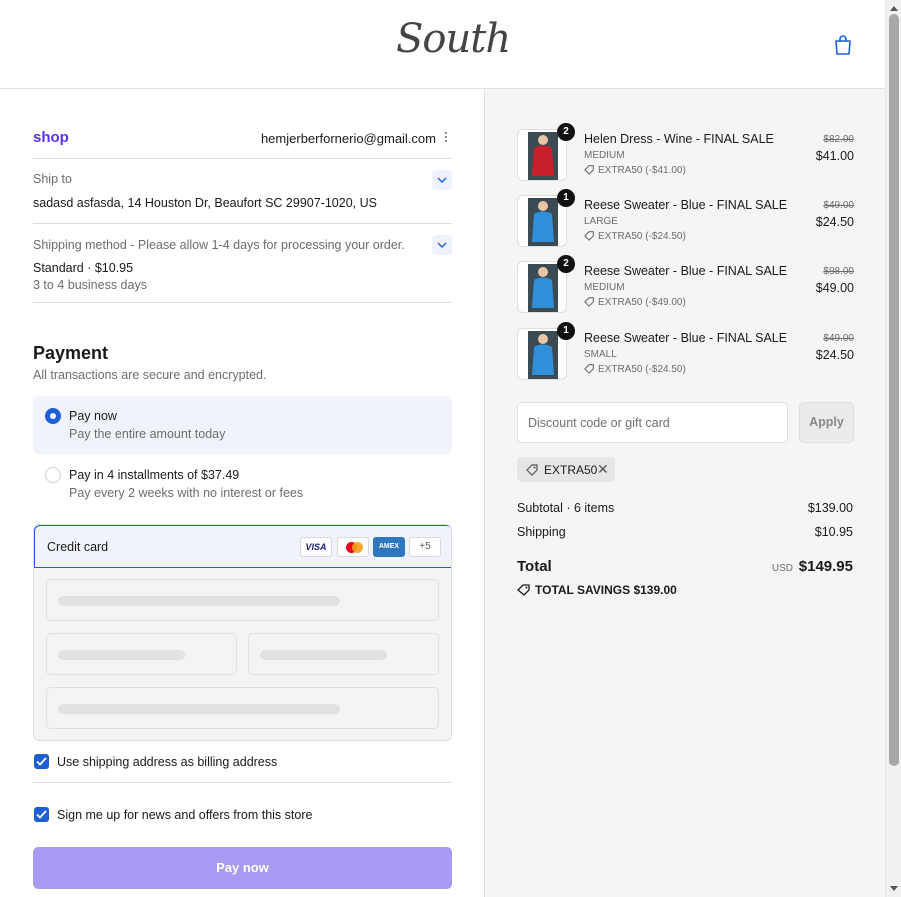 This screenshot has width=901, height=897. I want to click on ship-to-toggle, so click(442, 180).